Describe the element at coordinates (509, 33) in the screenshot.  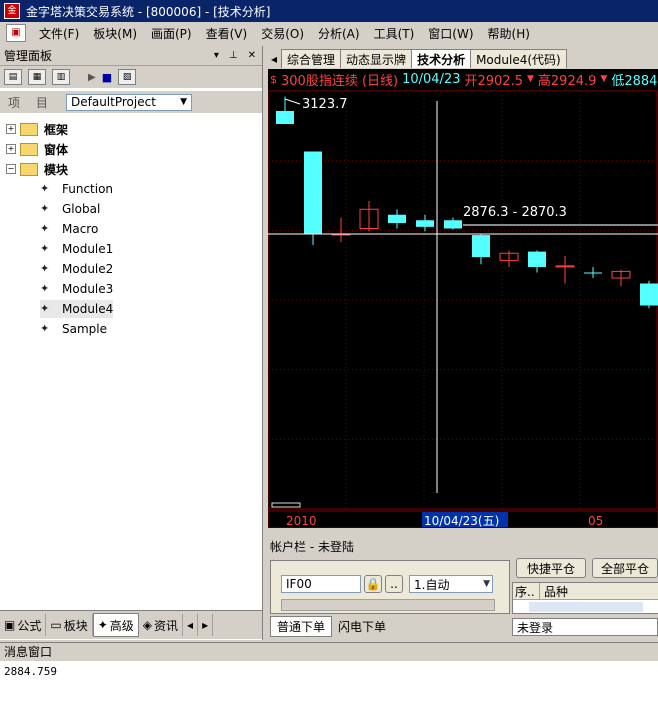
I see `menu-help: 帮助(H)` at that location.